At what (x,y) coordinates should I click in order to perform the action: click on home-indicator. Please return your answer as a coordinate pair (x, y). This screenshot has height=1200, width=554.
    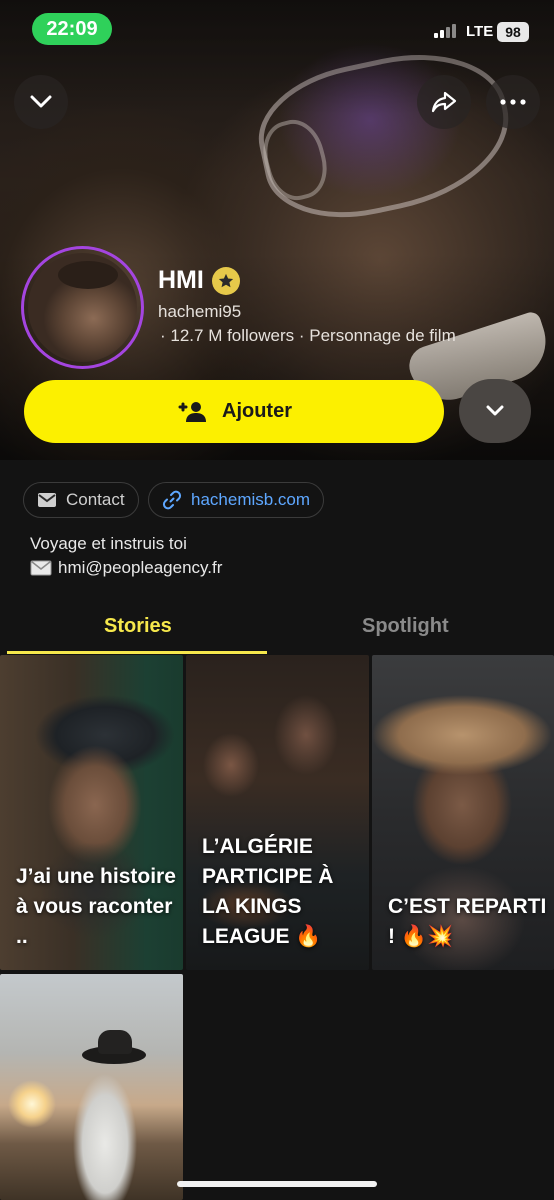
    Looking at the image, I should click on (277, 1184).